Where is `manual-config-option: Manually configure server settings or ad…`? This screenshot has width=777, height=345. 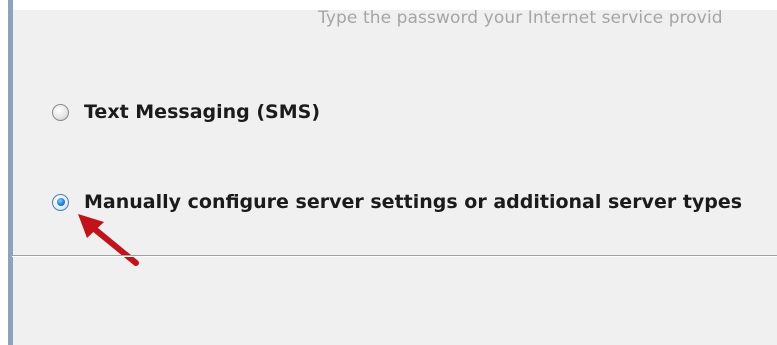 manual-config-option: Manually configure server settings or ad… is located at coordinates (397, 202).